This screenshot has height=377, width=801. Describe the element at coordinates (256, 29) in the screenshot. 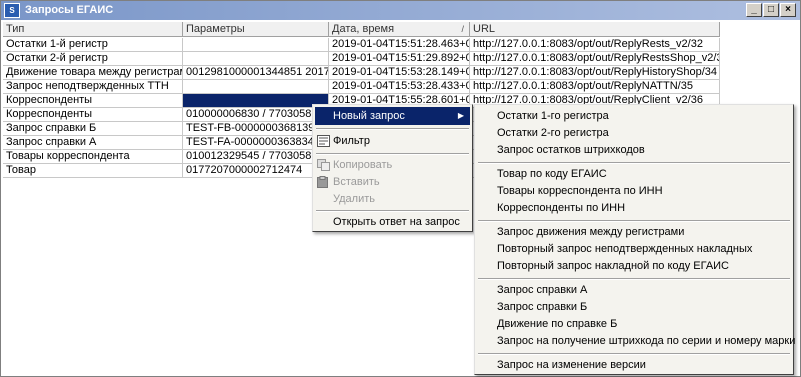

I see `column-header-params: Параметры` at that location.